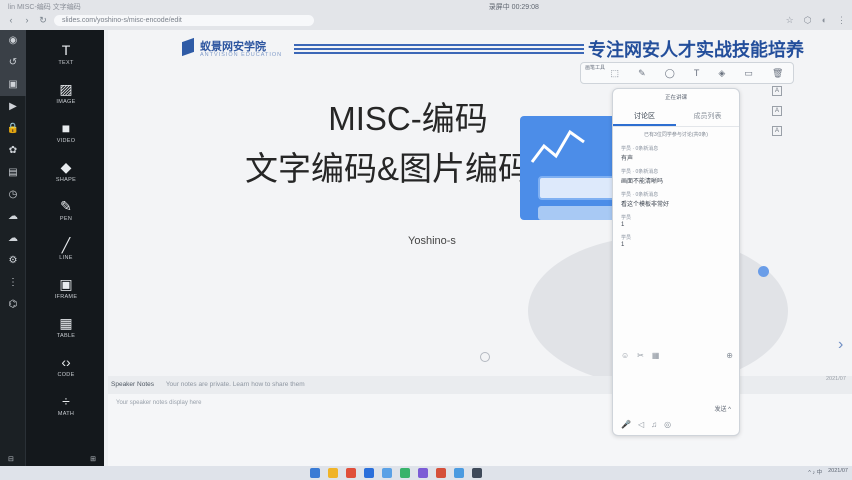  Describe the element at coordinates (777, 73) in the screenshot. I see `trash-icon: 🗑` at that location.